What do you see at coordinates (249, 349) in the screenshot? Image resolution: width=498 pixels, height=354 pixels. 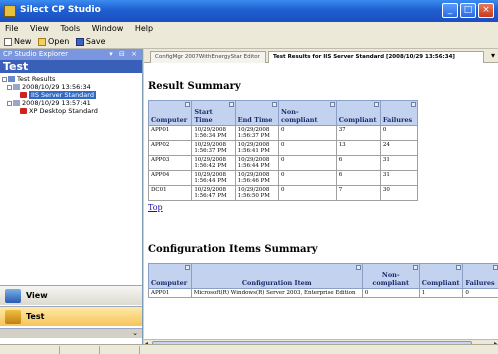 I see `status-bar` at bounding box center [249, 349].